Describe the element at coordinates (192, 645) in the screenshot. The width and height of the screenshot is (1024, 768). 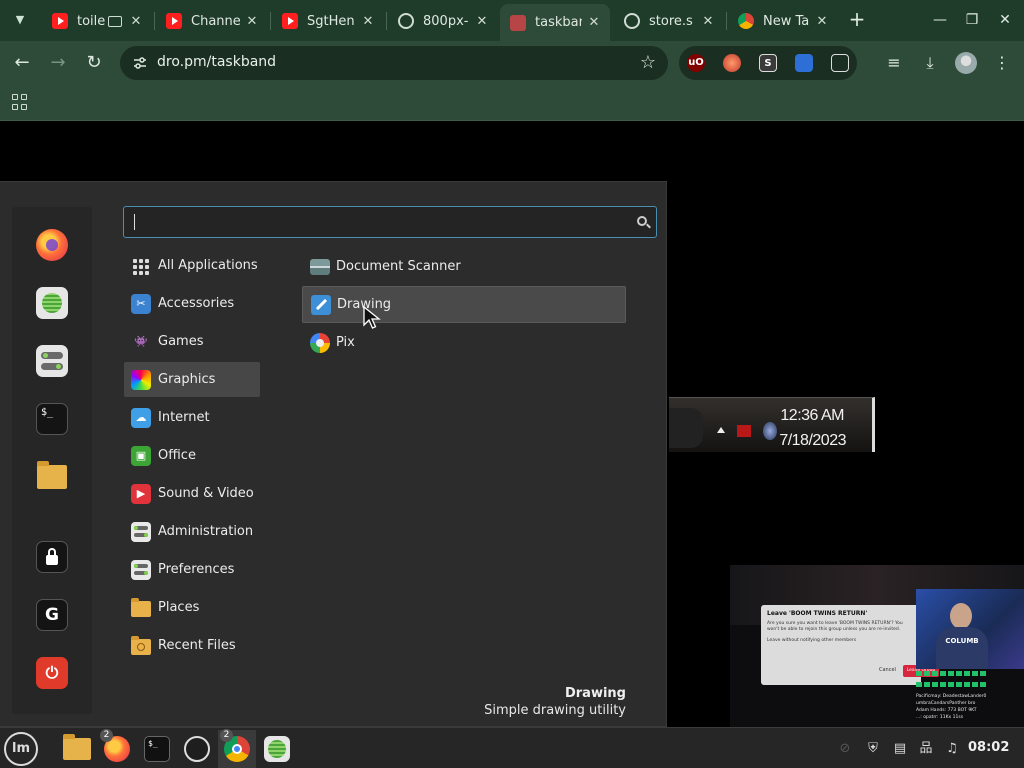
I see `category-recent-files: Recent Files` at that location.